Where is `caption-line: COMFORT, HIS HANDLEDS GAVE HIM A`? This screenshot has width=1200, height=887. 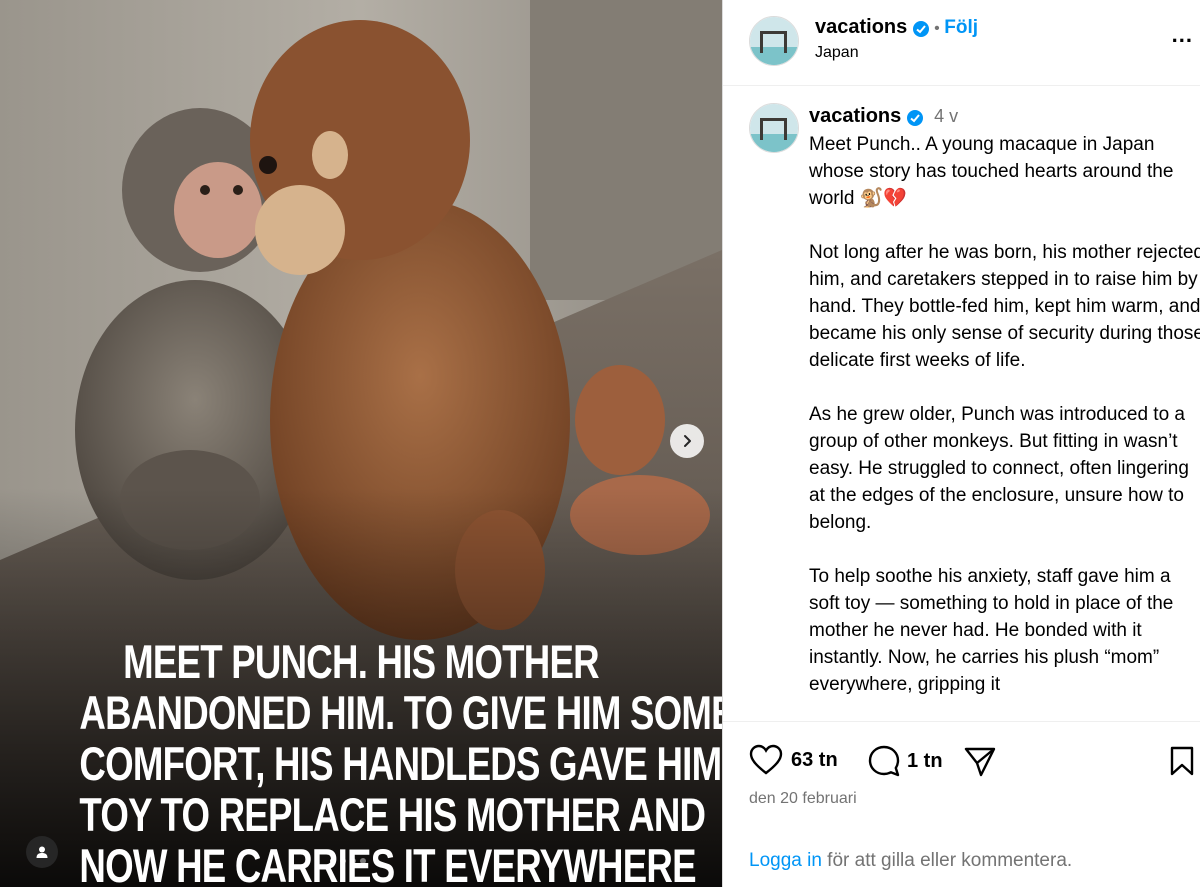 caption-line: COMFORT, HIS HANDLEDS GAVE HIM A is located at coordinates (400, 763).